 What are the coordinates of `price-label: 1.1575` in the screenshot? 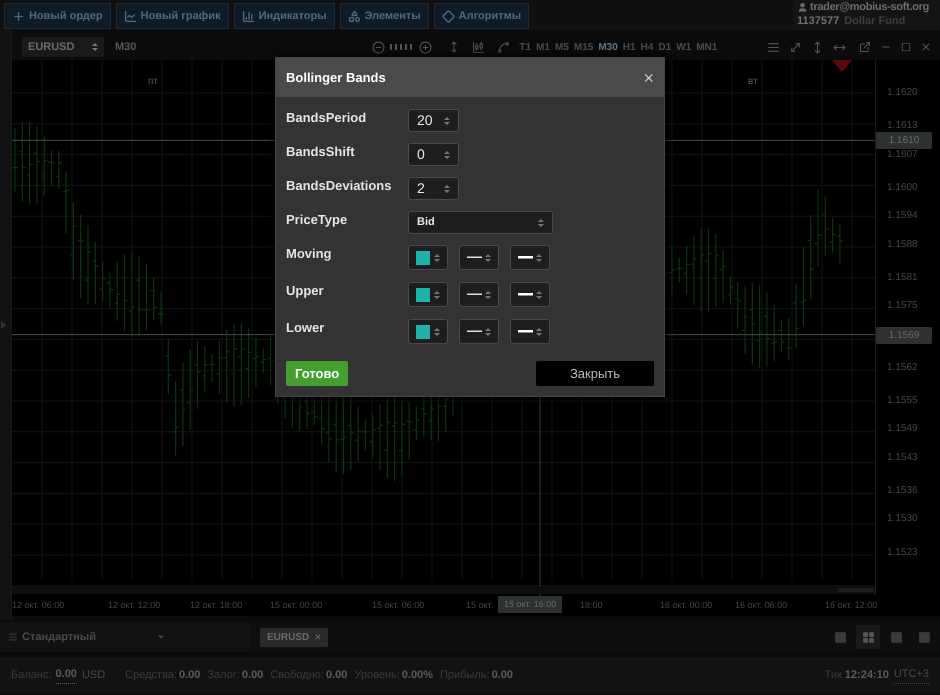 It's located at (902, 306).